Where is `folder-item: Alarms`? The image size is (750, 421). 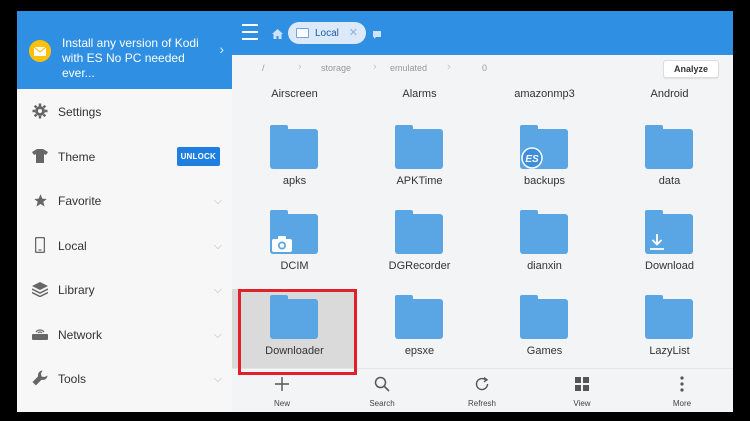 folder-item: Alarms is located at coordinates (419, 91).